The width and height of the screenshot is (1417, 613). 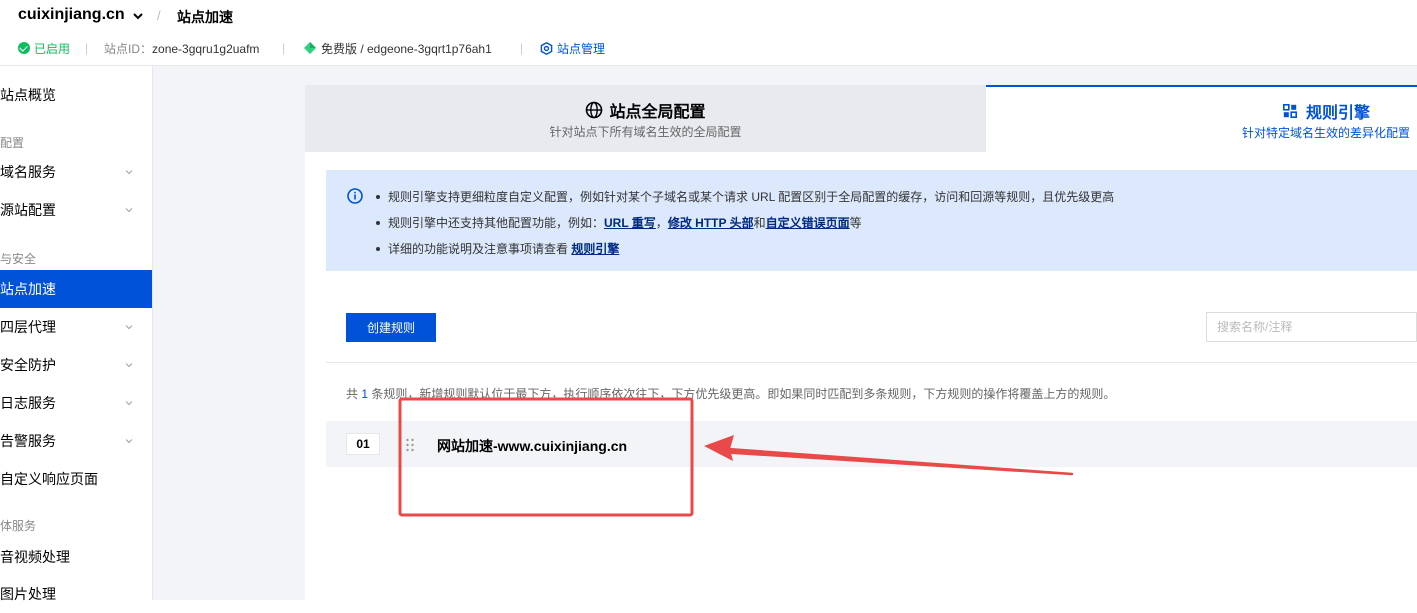 What do you see at coordinates (76, 557) in the screenshot?
I see `sidebar-item-av-processing: 音视频处理` at bounding box center [76, 557].